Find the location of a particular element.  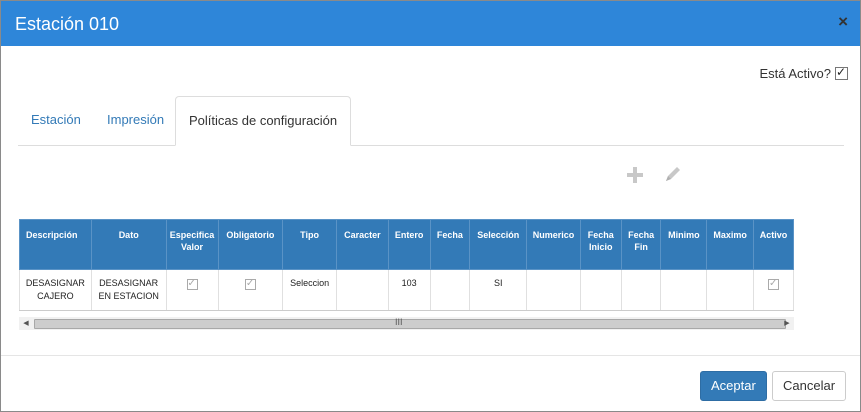

horizontal-scrollbar: ◀ III ▶ is located at coordinates (406, 323).